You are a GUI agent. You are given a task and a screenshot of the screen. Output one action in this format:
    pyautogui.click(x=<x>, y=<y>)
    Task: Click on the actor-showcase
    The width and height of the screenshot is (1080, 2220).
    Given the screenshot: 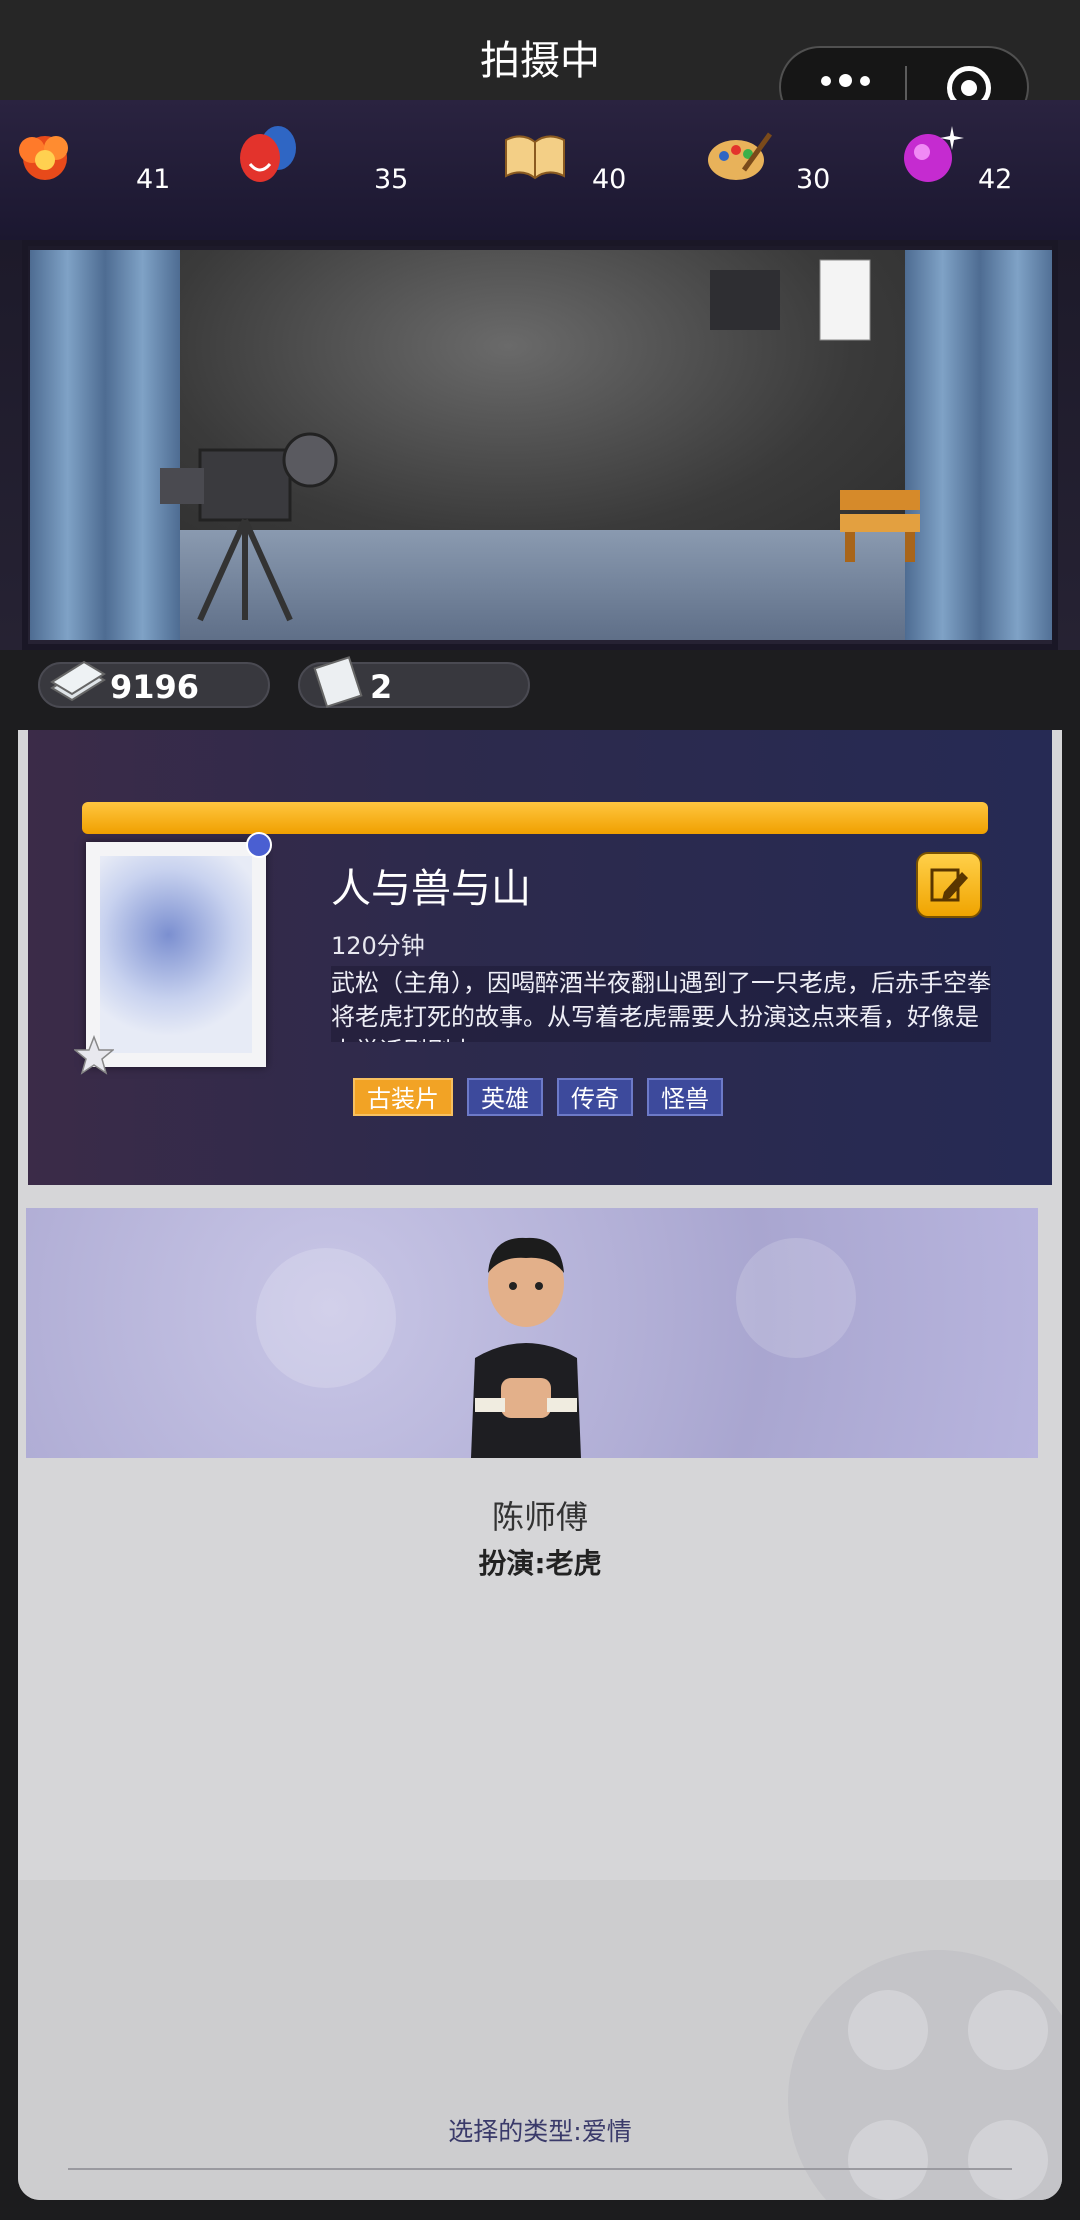 What is the action you would take?
    pyautogui.click(x=532, y=1333)
    